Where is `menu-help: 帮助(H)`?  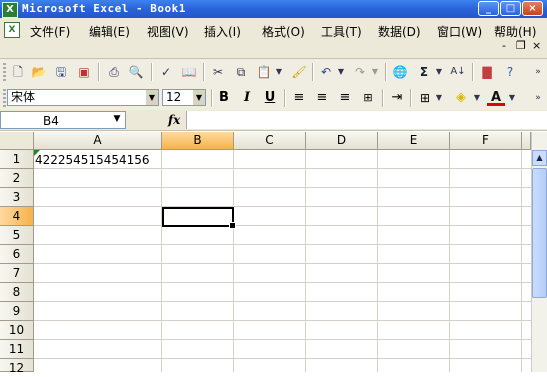 menu-help: 帮助(H) is located at coordinates (515, 31).